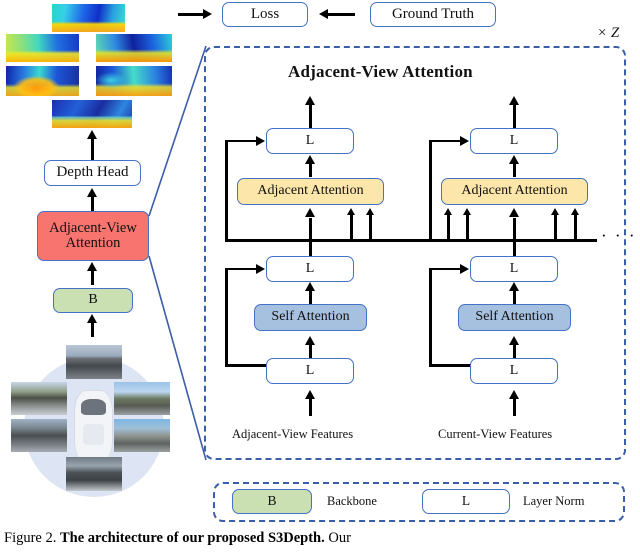 The height and width of the screenshot is (560, 640). I want to click on caption-prefix: Figure 2., so click(30, 538).